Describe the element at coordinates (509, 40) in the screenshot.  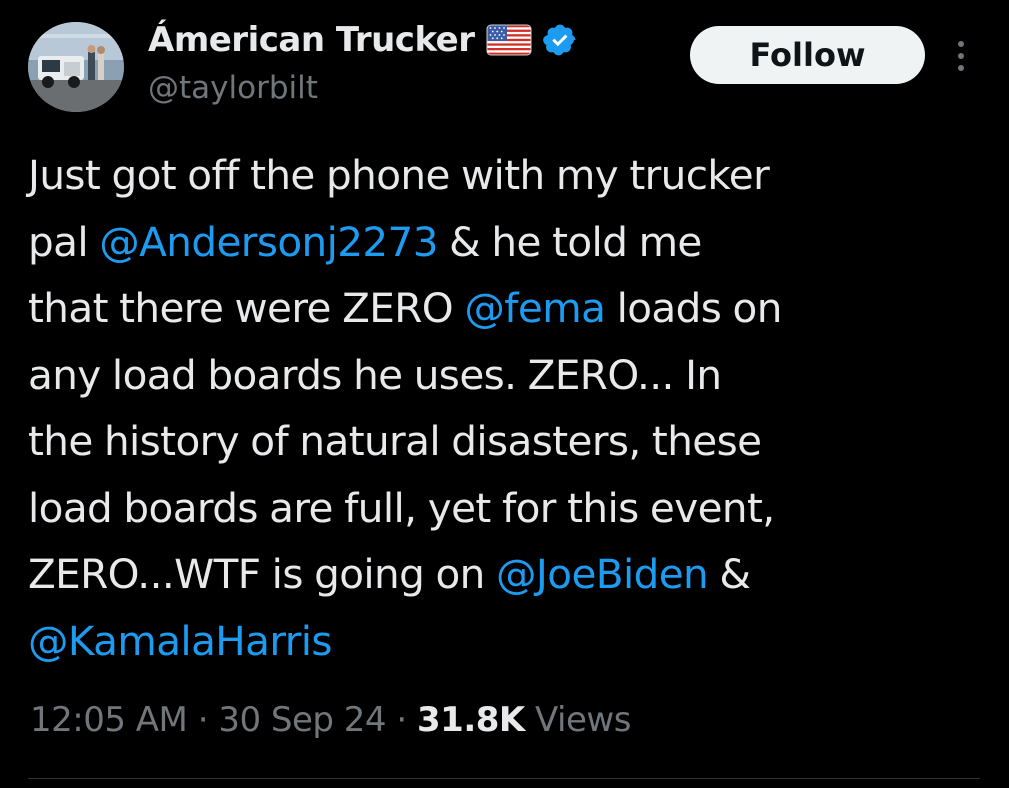
I see `us-flag-icon` at that location.